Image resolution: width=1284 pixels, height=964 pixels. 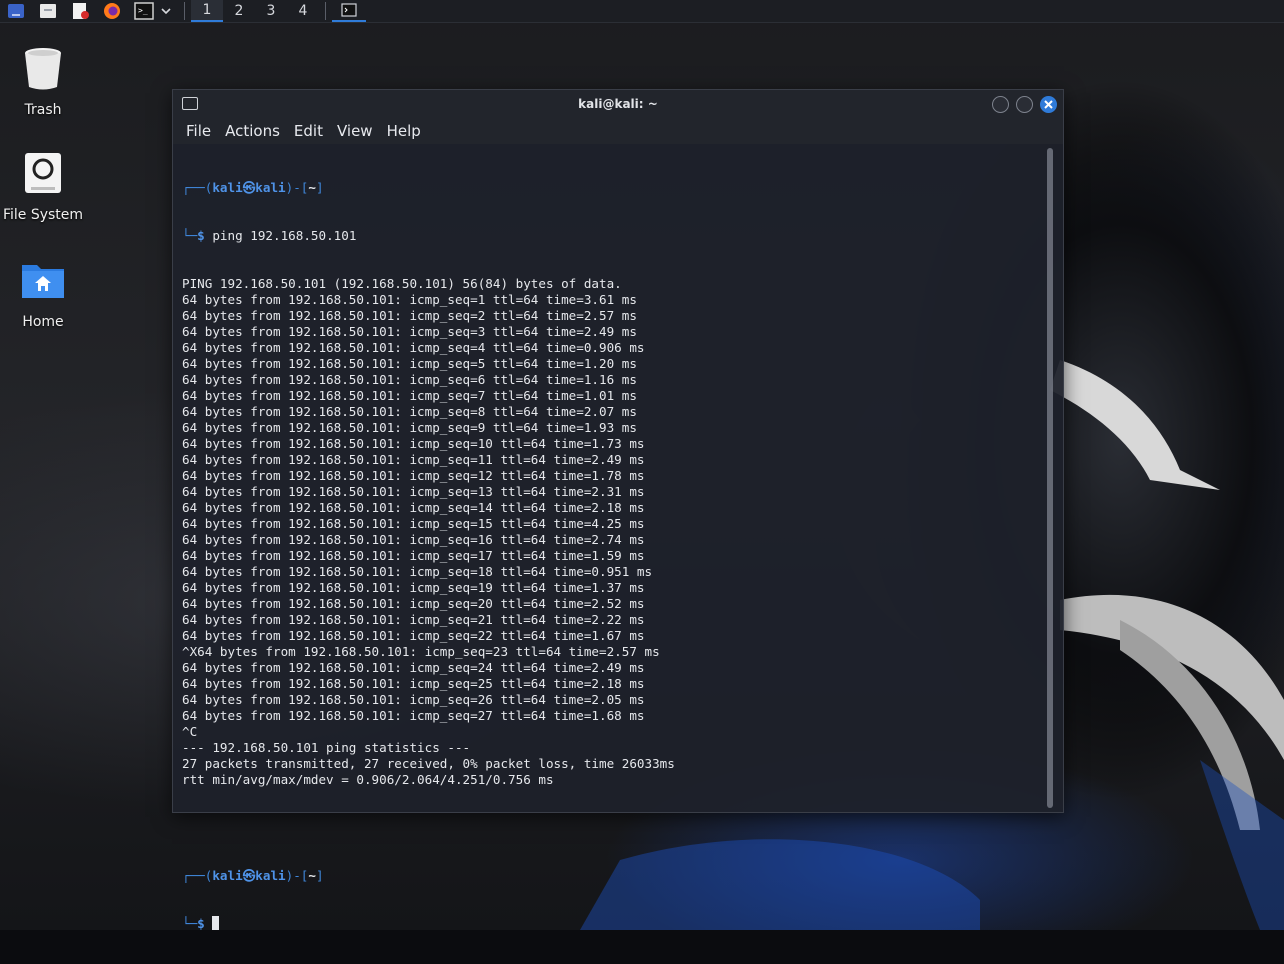 What do you see at coordinates (43, 322) in the screenshot?
I see `desktop-icon-label: Home` at bounding box center [43, 322].